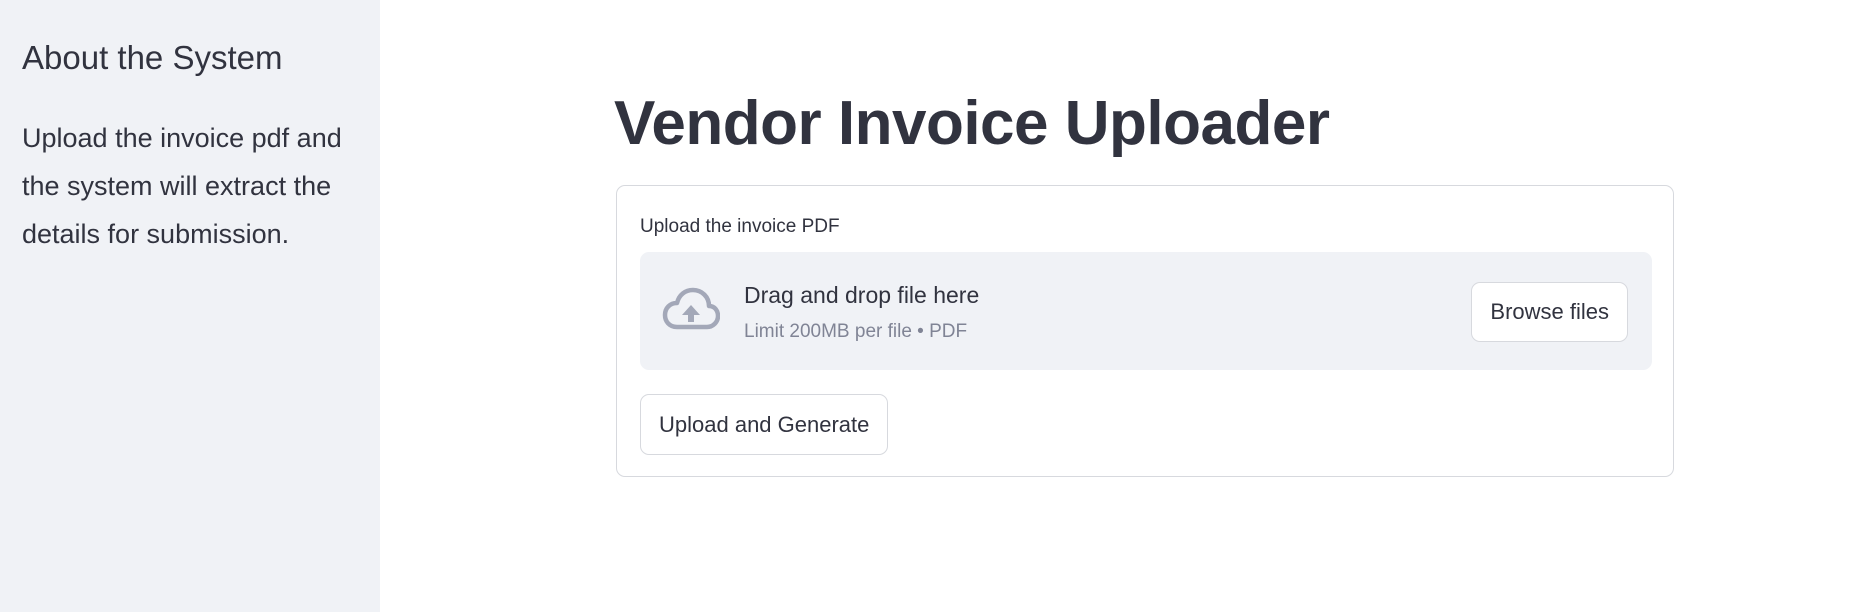 This screenshot has height=612, width=1849. What do you see at coordinates (152, 57) in the screenshot?
I see `sidebar-title: About the System` at bounding box center [152, 57].